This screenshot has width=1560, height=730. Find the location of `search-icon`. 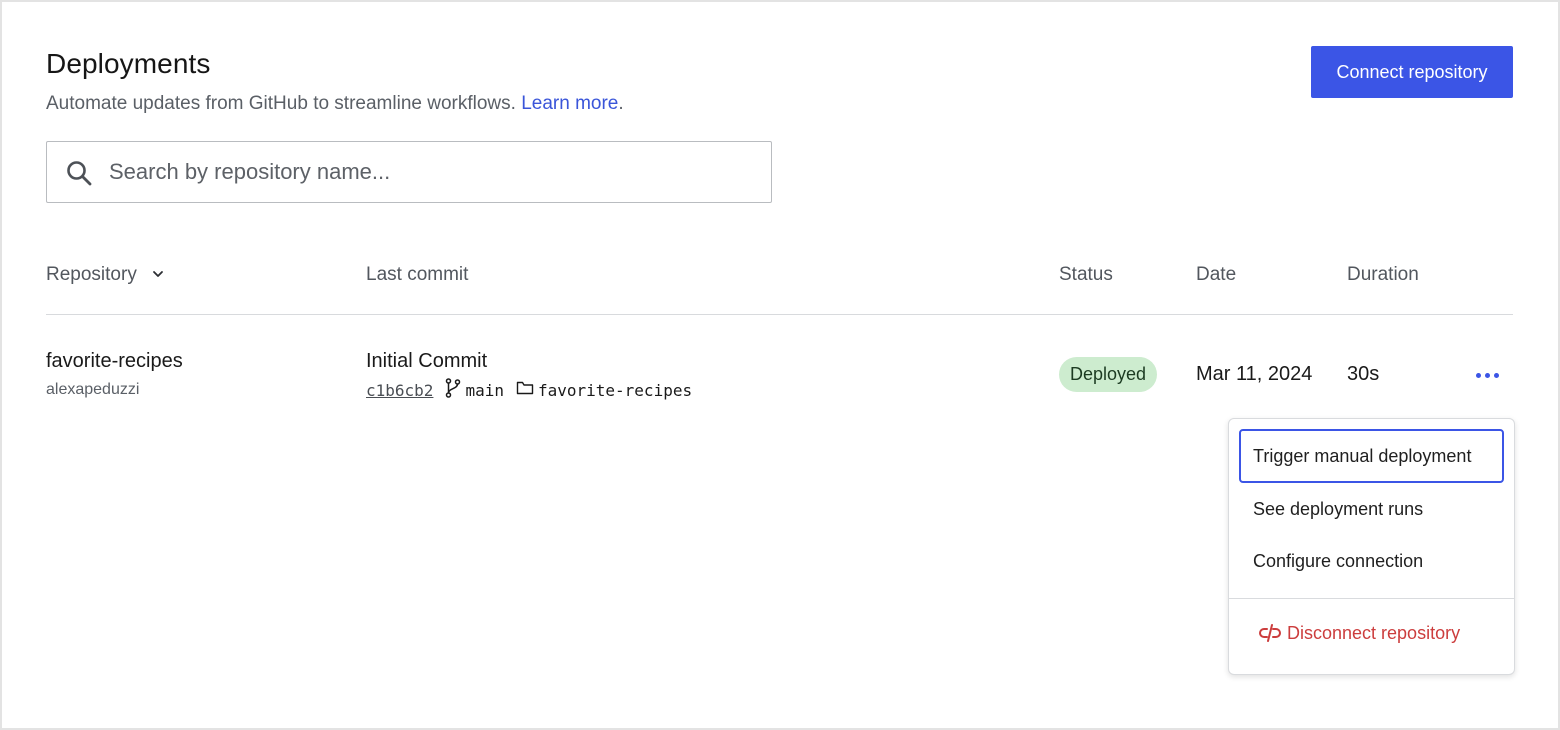

search-icon is located at coordinates (79, 173).